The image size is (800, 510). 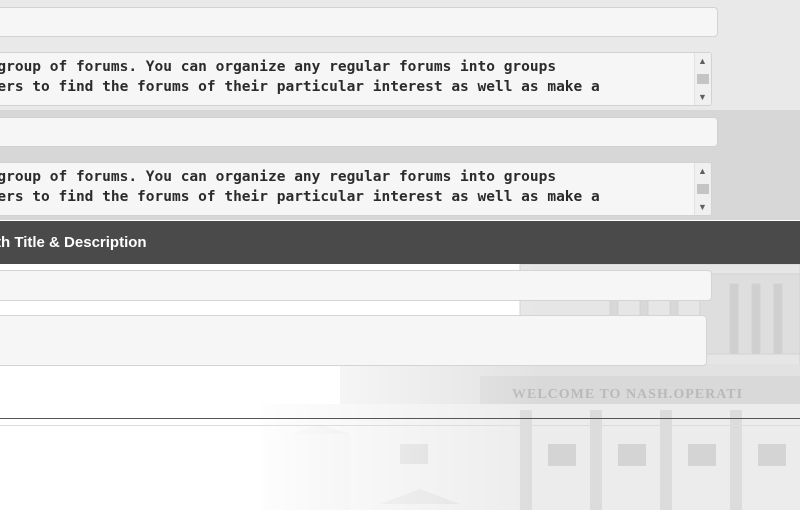 What do you see at coordinates (73, 242) in the screenshot?
I see `section-header-title: th Title & Description` at bounding box center [73, 242].